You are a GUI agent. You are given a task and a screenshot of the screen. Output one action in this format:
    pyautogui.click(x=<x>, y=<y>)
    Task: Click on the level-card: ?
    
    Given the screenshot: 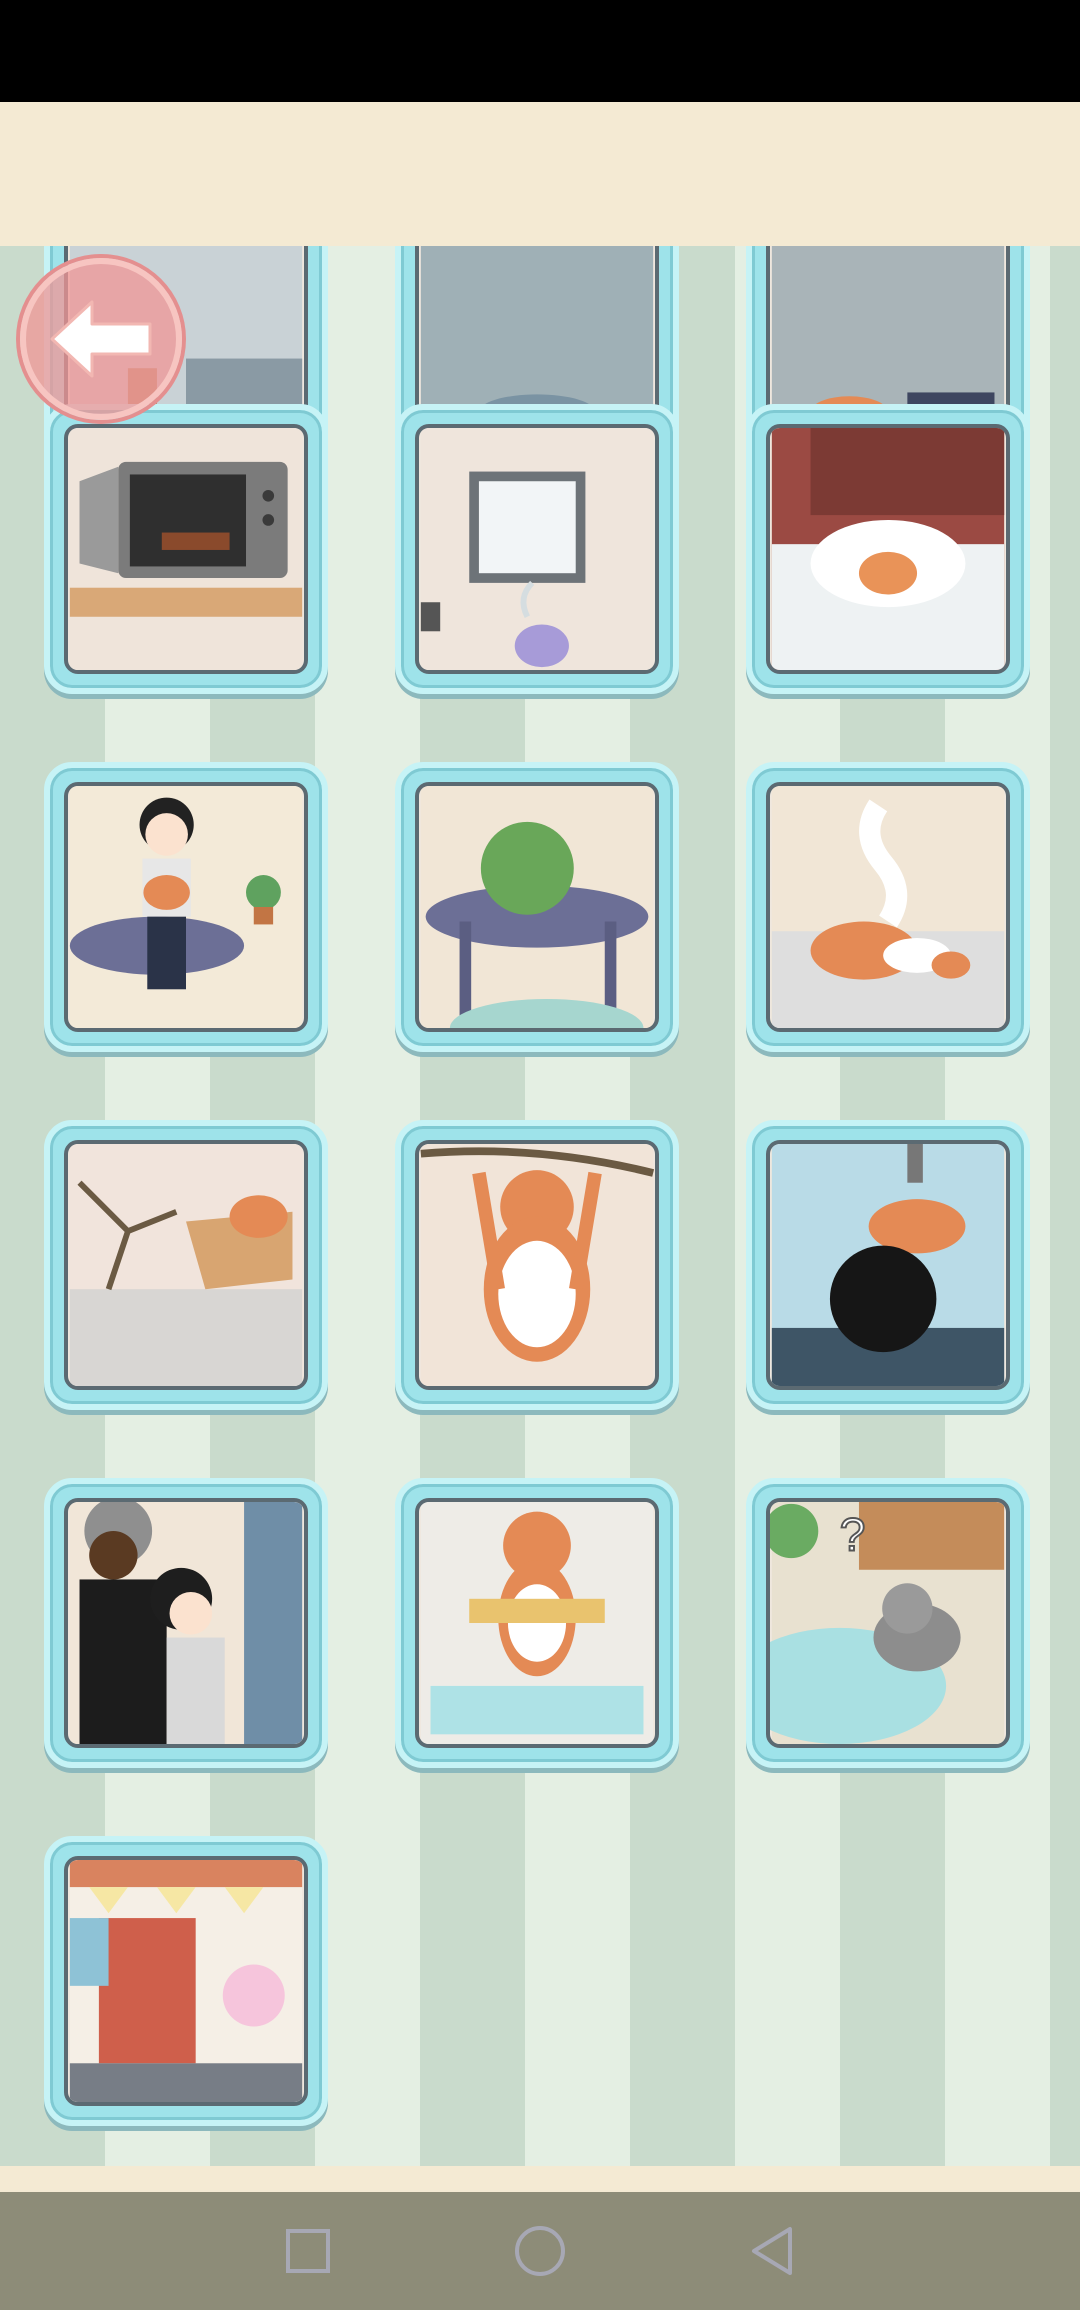 What is the action you would take?
    pyautogui.click(x=888, y=1623)
    